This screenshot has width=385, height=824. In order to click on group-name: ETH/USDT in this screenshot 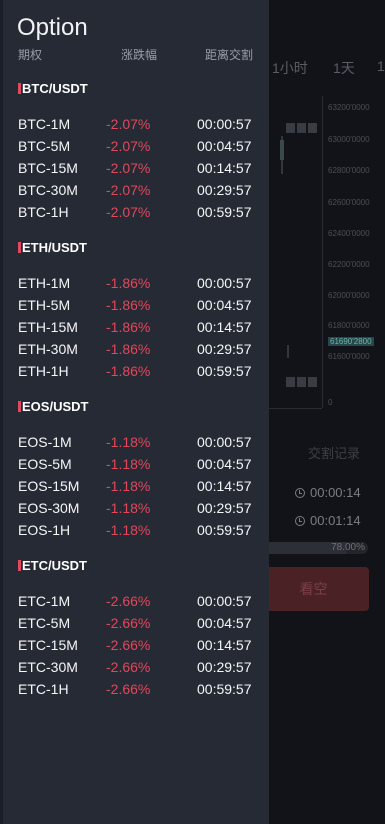, I will do `click(54, 247)`.